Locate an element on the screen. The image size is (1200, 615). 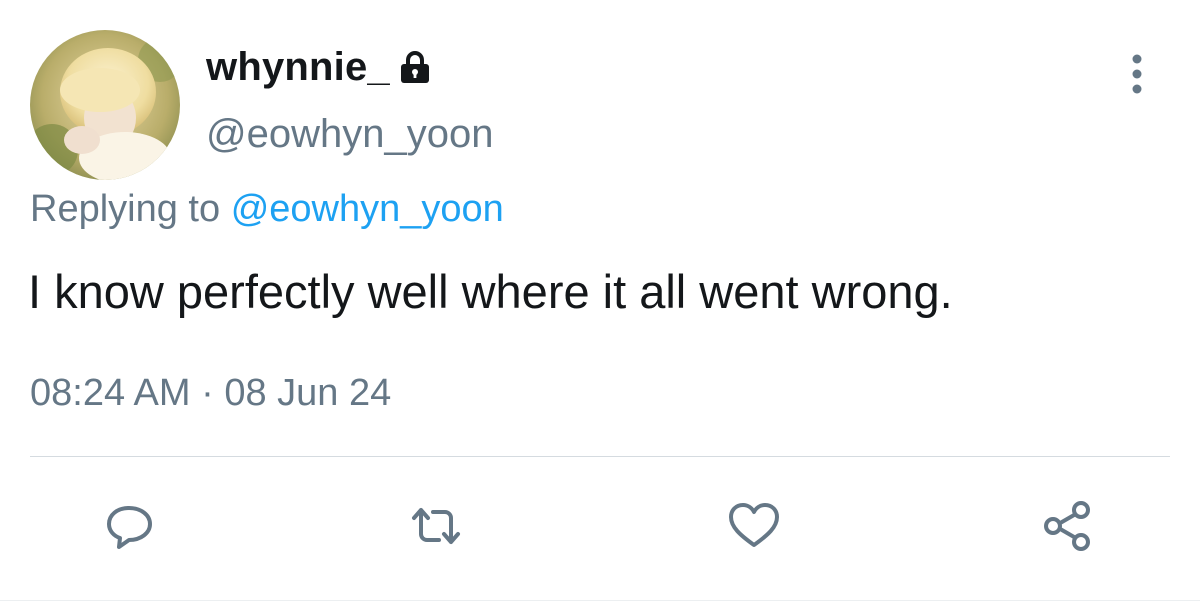
avatar is located at coordinates (105, 105).